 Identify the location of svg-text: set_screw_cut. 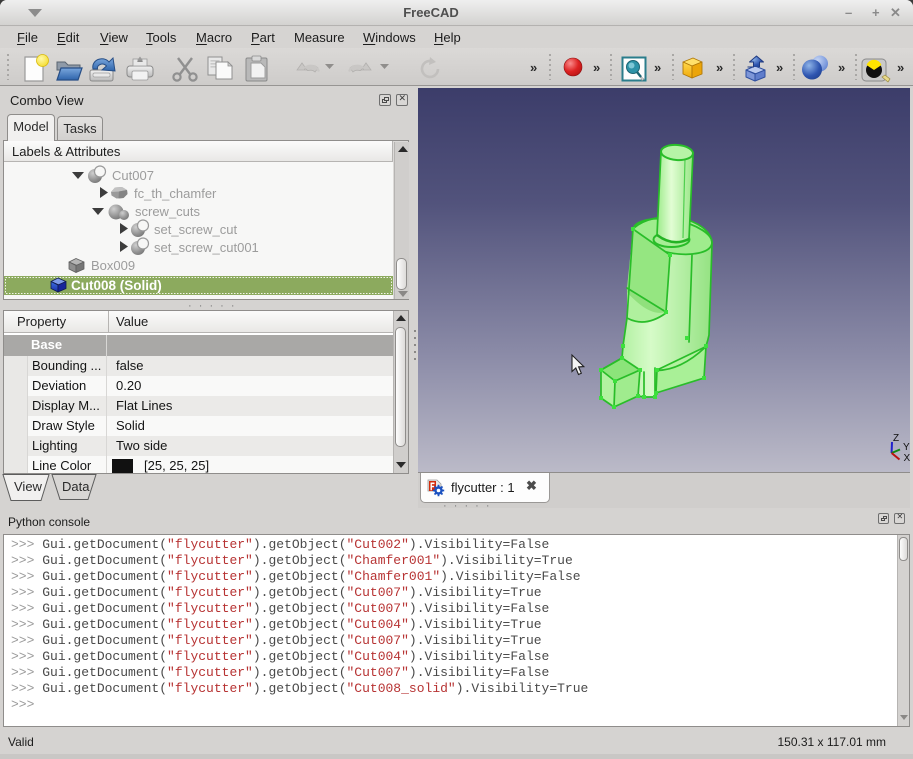
(195, 229).